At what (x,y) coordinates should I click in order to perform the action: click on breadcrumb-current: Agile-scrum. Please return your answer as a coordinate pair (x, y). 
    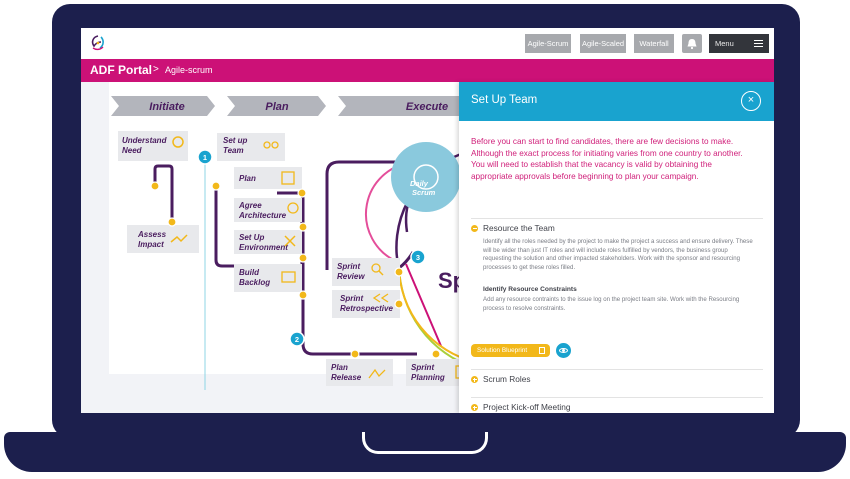
    Looking at the image, I should click on (189, 70).